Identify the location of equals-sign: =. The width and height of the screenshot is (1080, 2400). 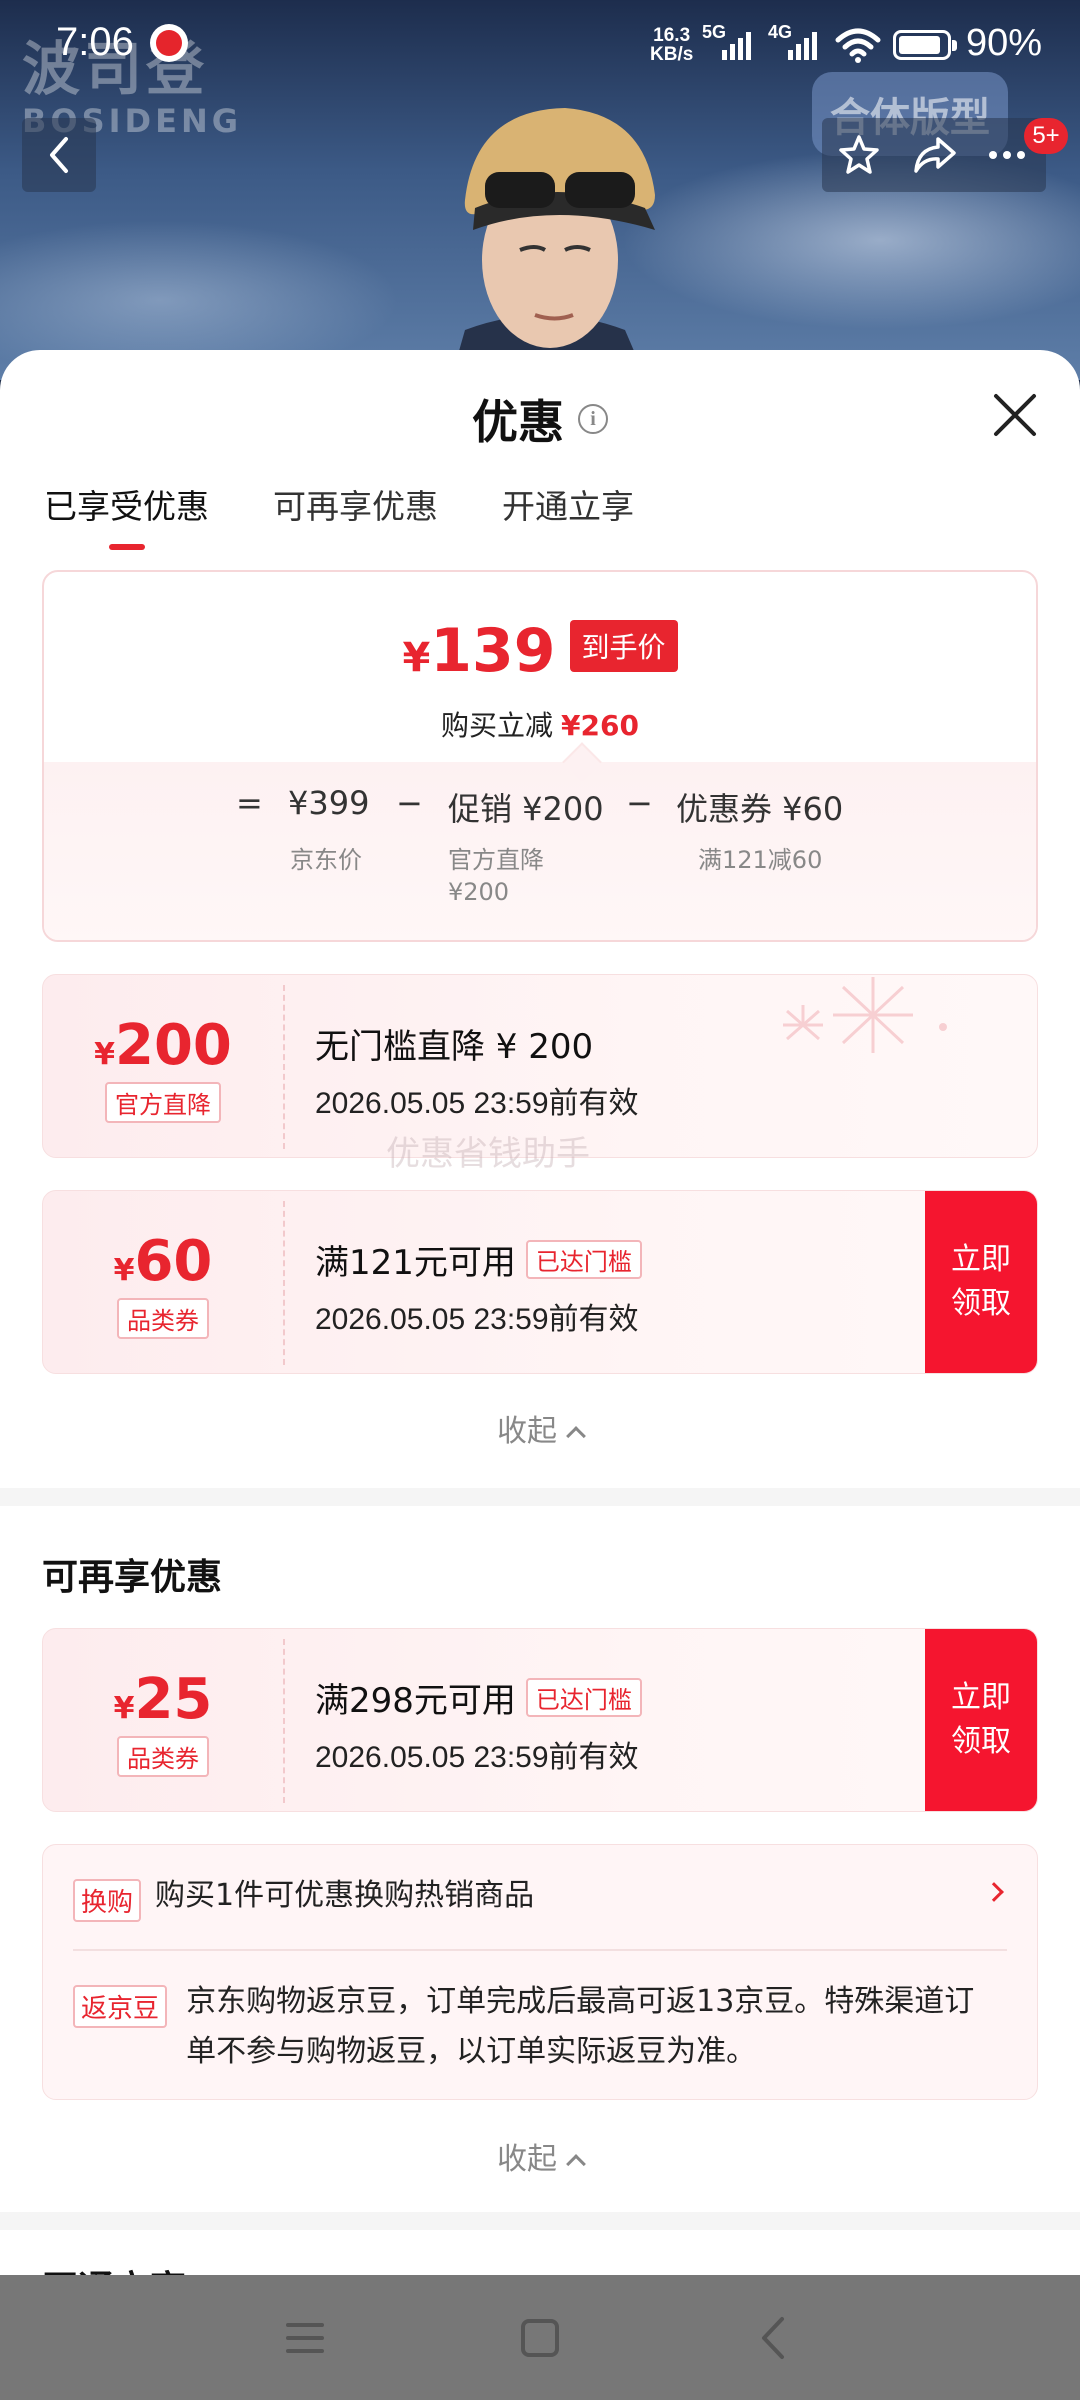
(249, 803).